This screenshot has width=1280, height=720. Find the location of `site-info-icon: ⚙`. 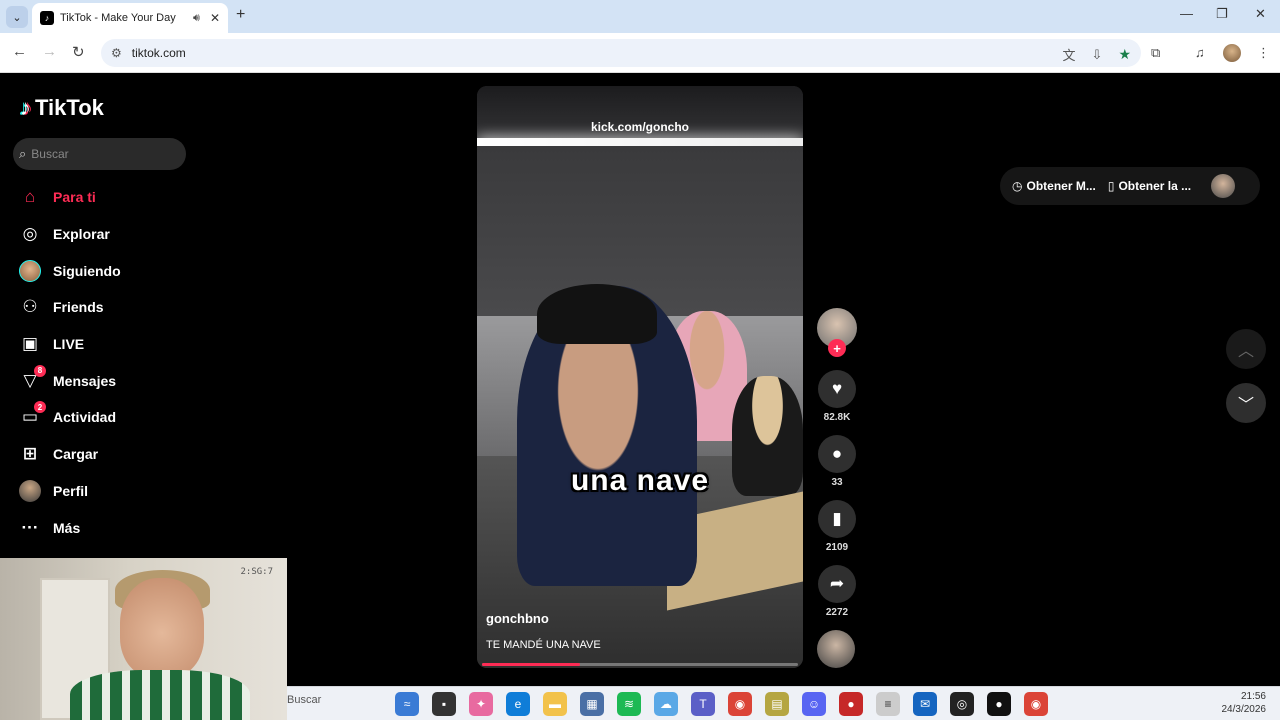

site-info-icon: ⚙ is located at coordinates (116, 53).